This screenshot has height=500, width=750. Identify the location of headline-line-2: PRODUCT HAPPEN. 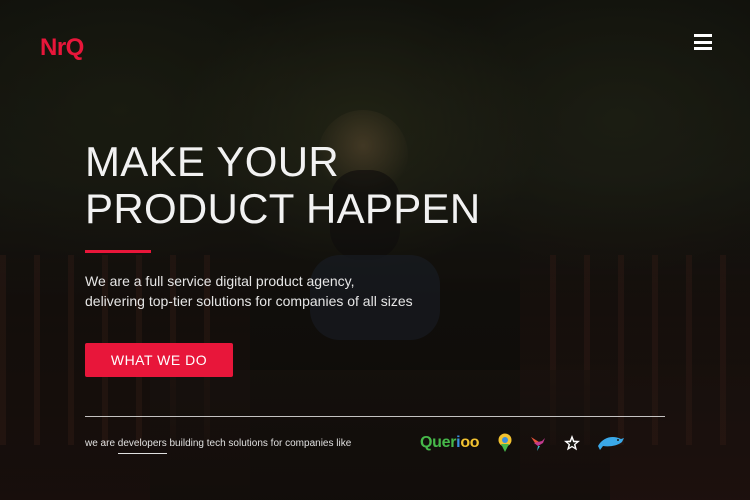
(283, 208).